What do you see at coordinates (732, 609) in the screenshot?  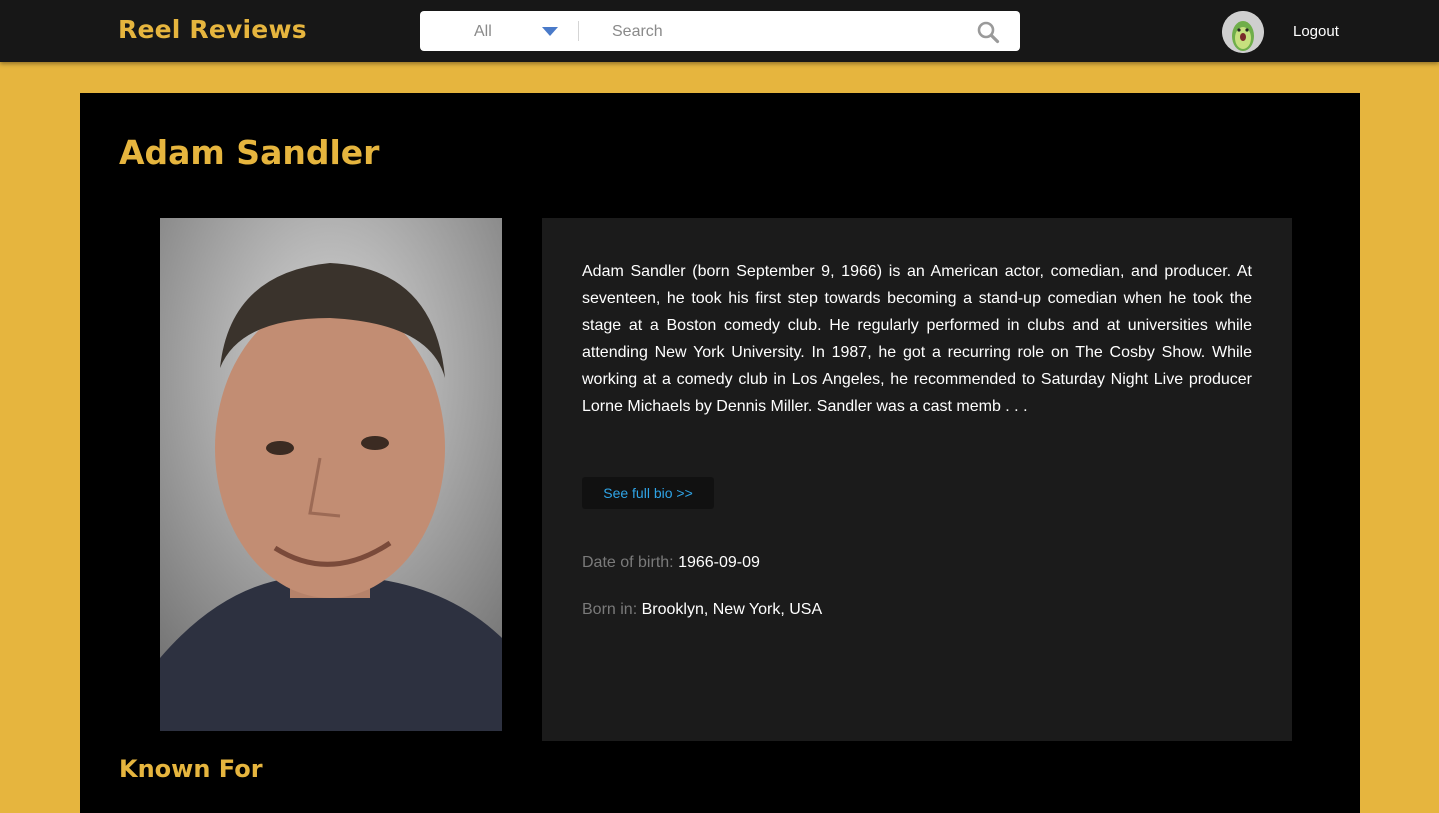 I see `birthplace-value: Brooklyn, New York, USA` at bounding box center [732, 609].